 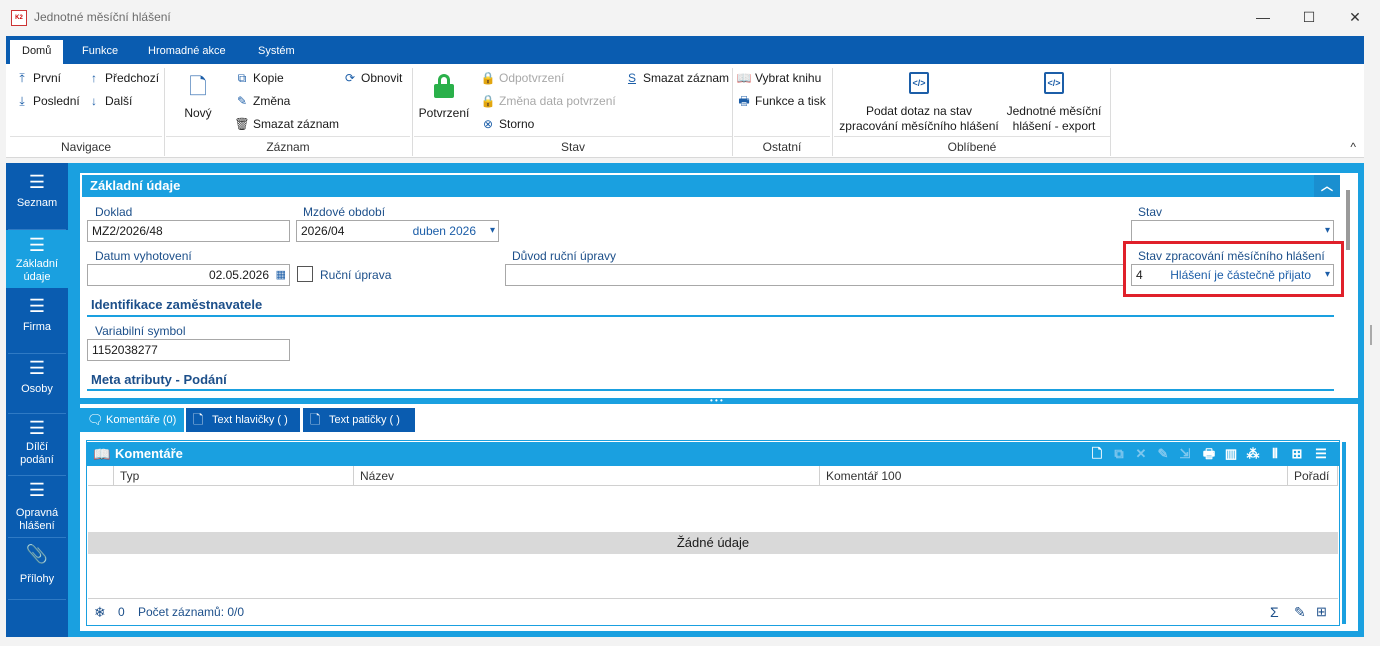 What do you see at coordinates (359, 420) in the screenshot?
I see `tab-text-paticky: 🗋 Text patičky ( )` at bounding box center [359, 420].